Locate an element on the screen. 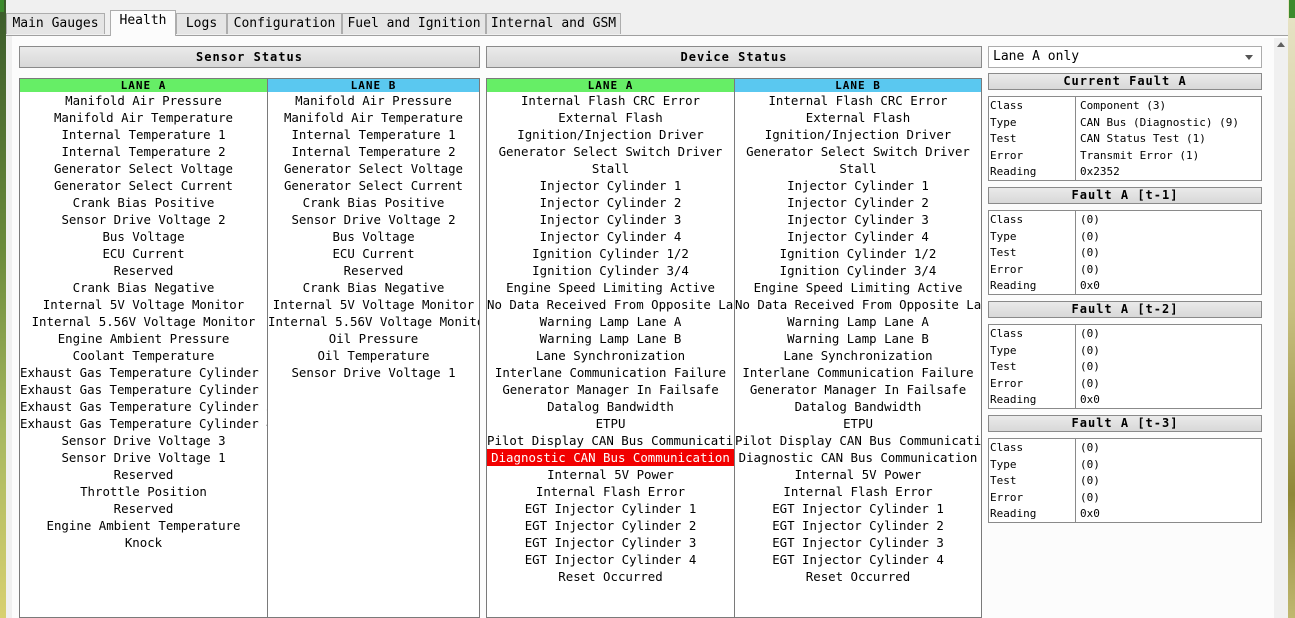 The image size is (1295, 618). fault-key: Error is located at coordinates (1007, 269).